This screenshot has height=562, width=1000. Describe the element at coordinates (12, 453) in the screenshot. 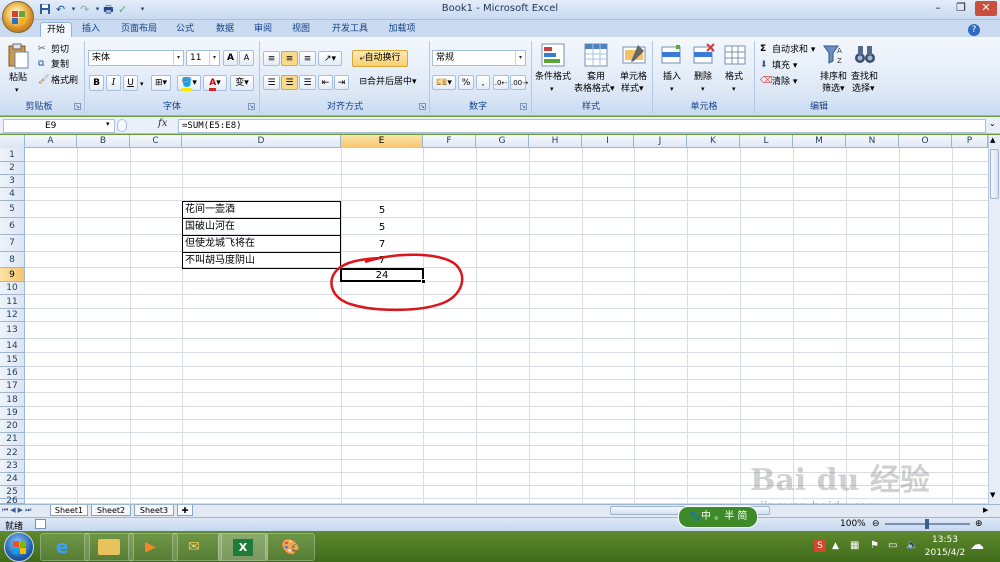

I see `row-header-22: 22` at that location.